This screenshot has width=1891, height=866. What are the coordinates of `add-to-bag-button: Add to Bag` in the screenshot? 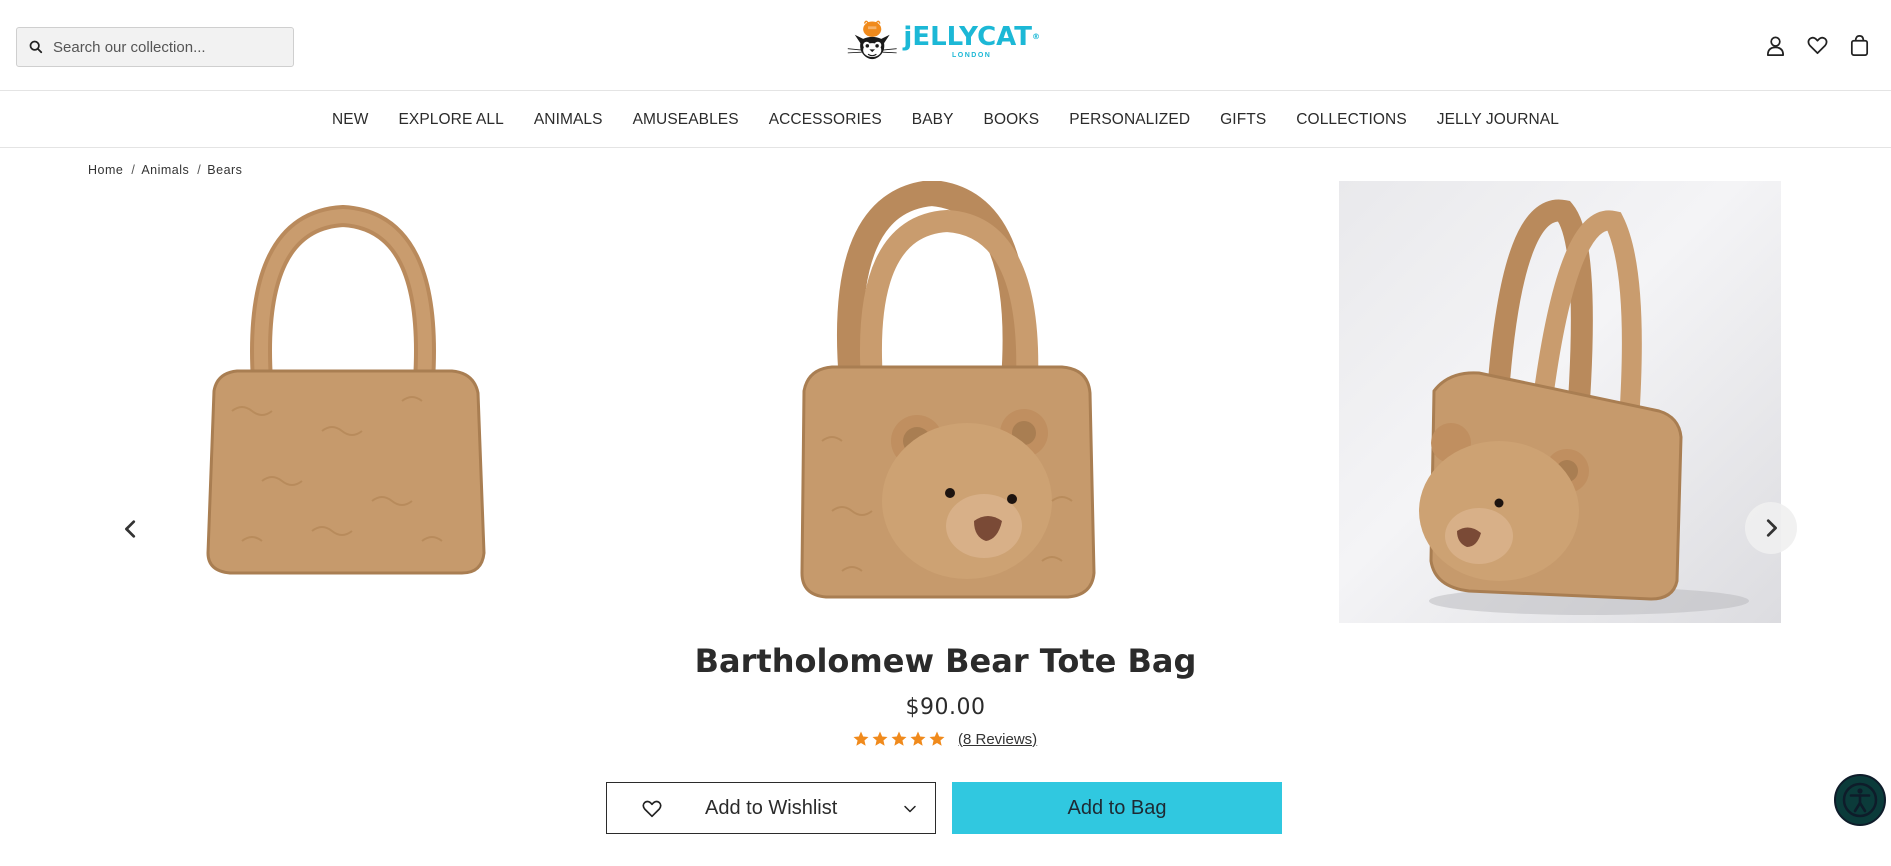 It's located at (1117, 808).